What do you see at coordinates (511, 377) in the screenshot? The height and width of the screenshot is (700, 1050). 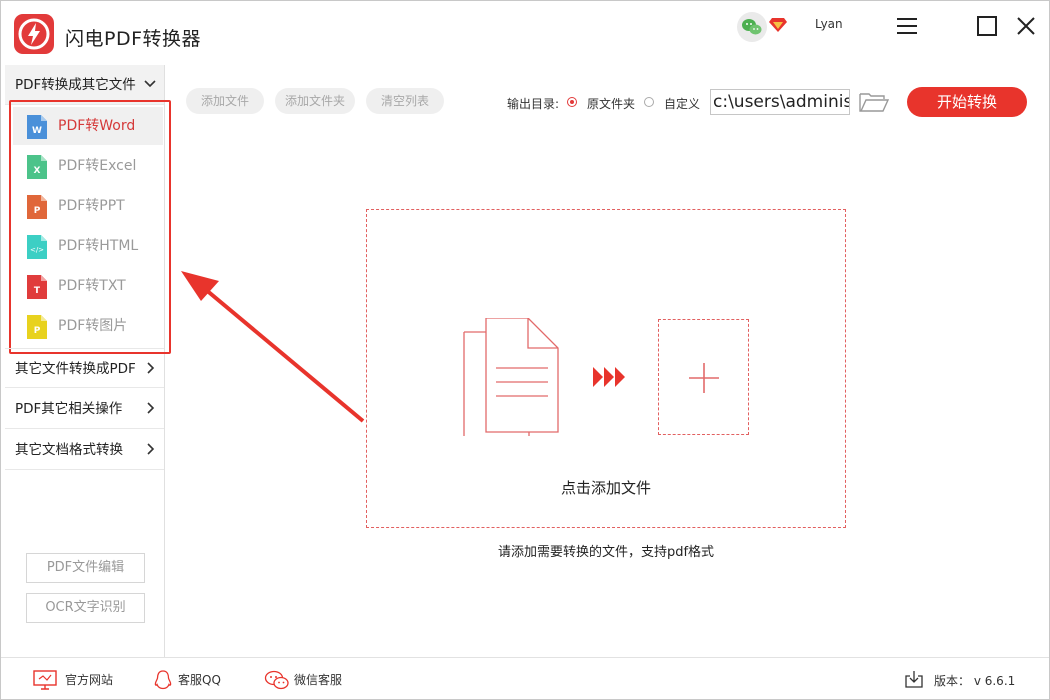 I see `document-stack-icon` at bounding box center [511, 377].